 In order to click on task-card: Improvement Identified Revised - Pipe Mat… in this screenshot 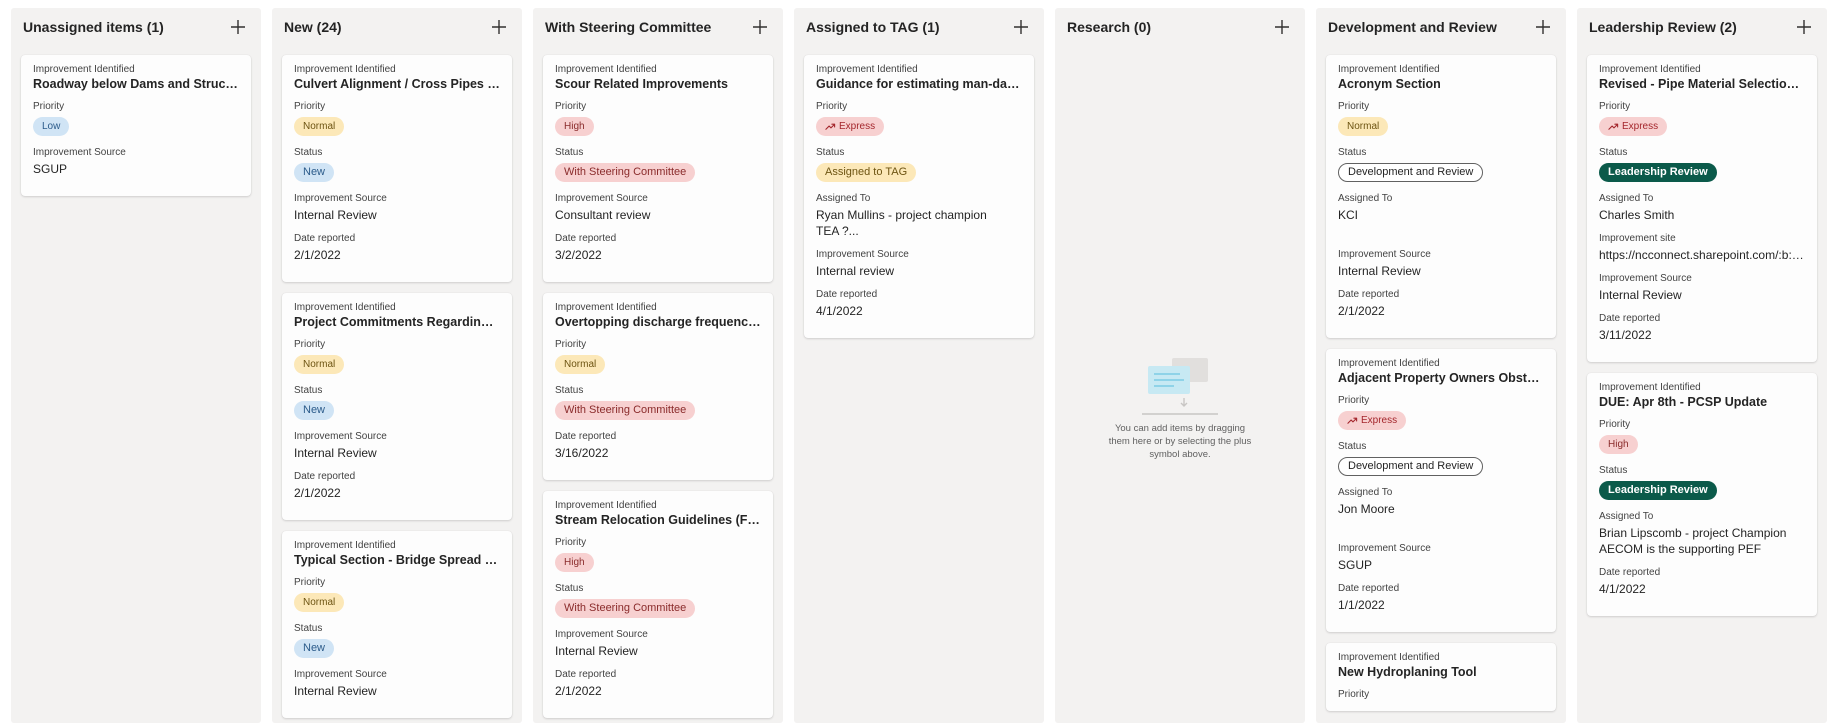, I will do `click(1702, 208)`.